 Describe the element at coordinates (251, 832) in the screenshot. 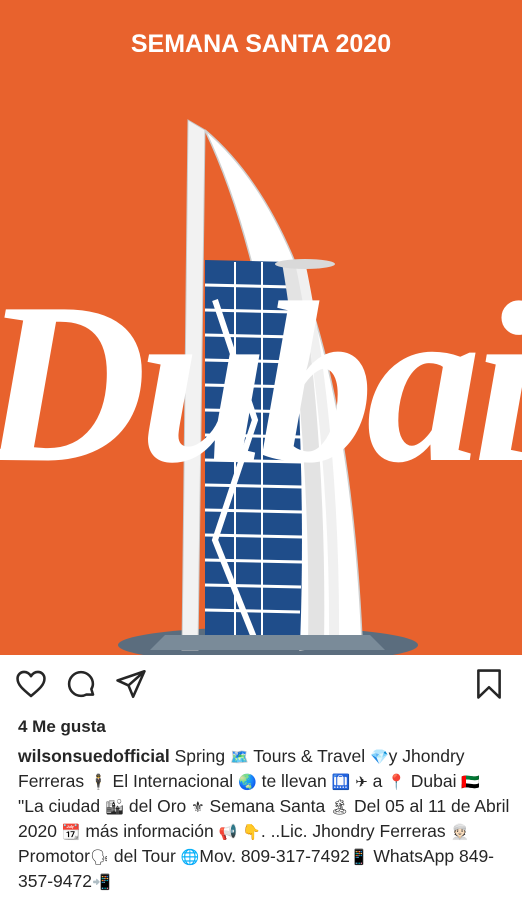

I see `pointing-down-emoji-icon: 👇` at that location.